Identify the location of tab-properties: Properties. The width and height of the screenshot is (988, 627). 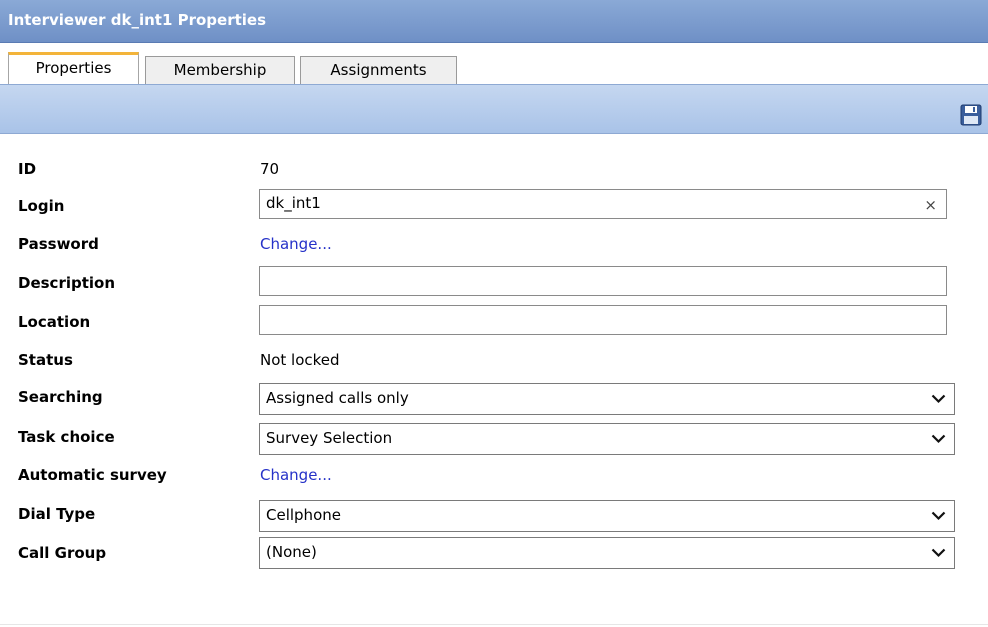
(73, 68).